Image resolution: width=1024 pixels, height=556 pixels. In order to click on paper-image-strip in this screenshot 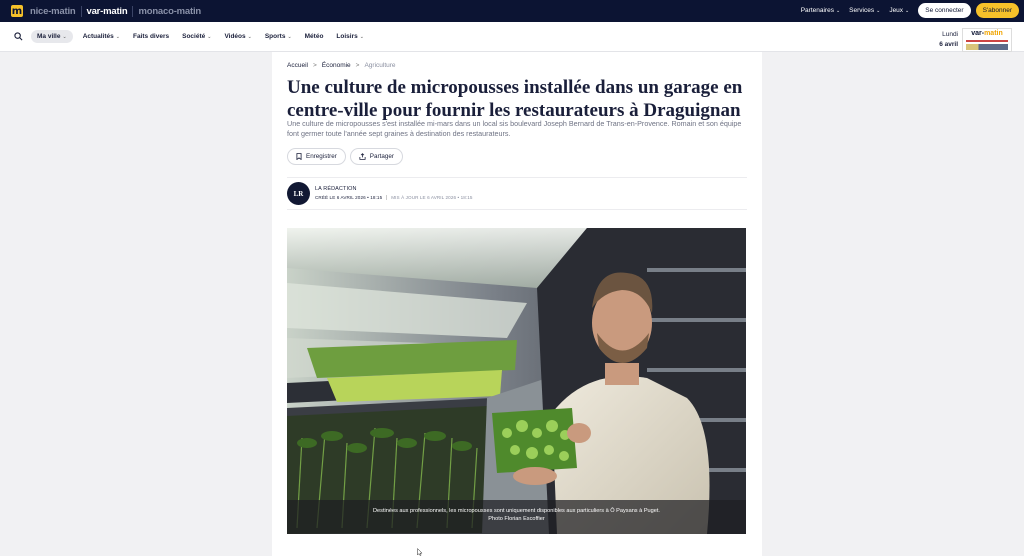, I will do `click(987, 47)`.